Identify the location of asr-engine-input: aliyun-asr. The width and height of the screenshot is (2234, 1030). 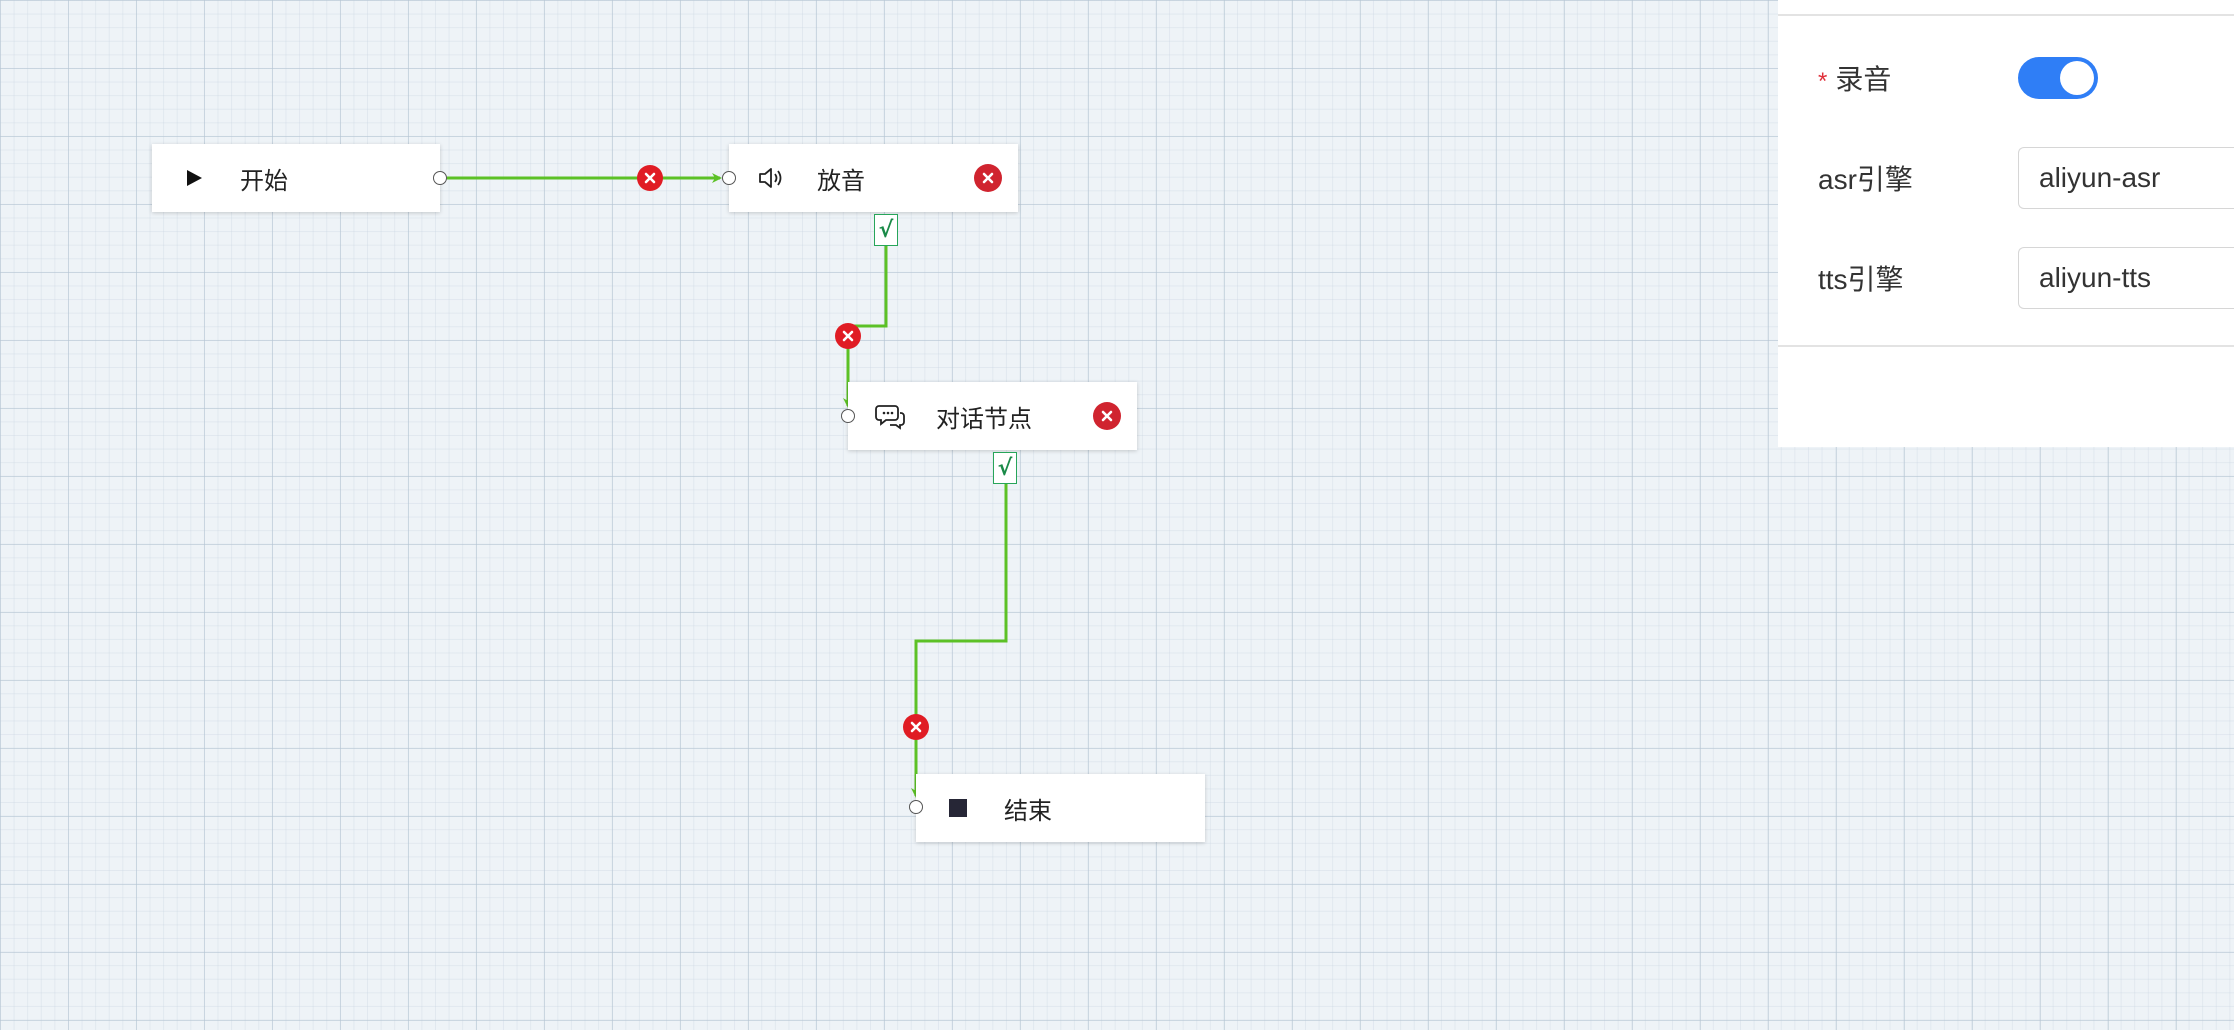
(2126, 178).